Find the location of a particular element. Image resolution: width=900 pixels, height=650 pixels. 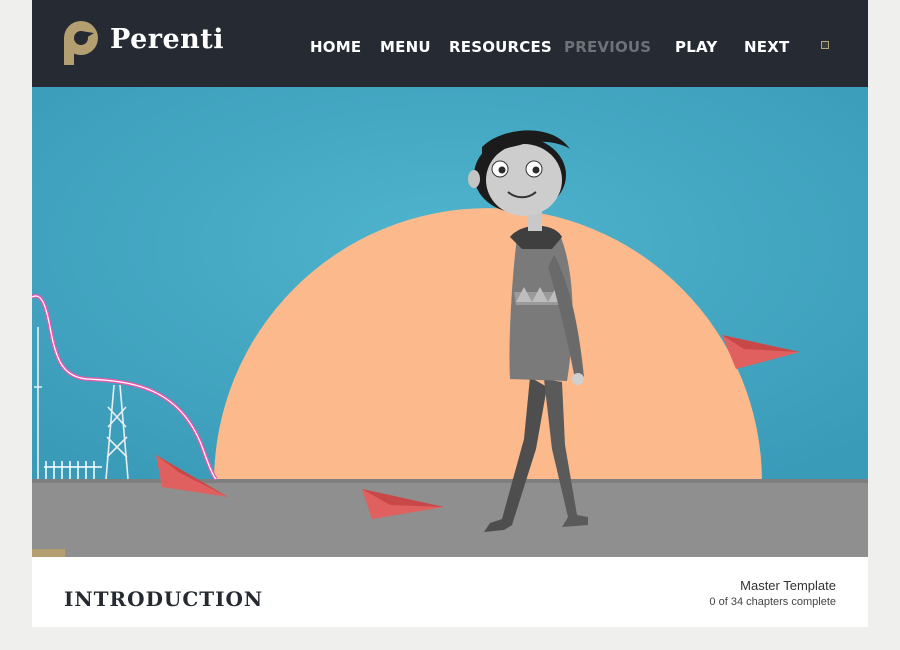

brand-name: Perenti is located at coordinates (167, 39).